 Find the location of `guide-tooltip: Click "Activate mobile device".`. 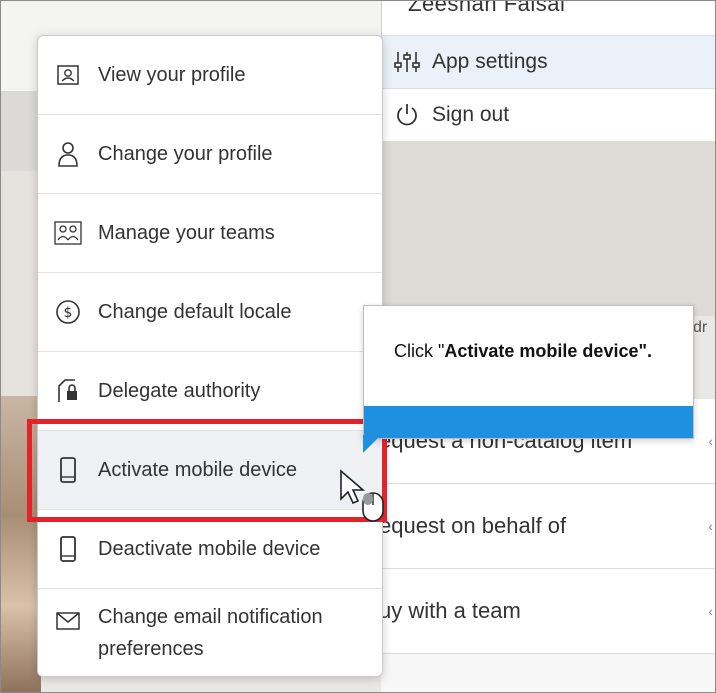

guide-tooltip: Click "Activate mobile device". is located at coordinates (528, 372).